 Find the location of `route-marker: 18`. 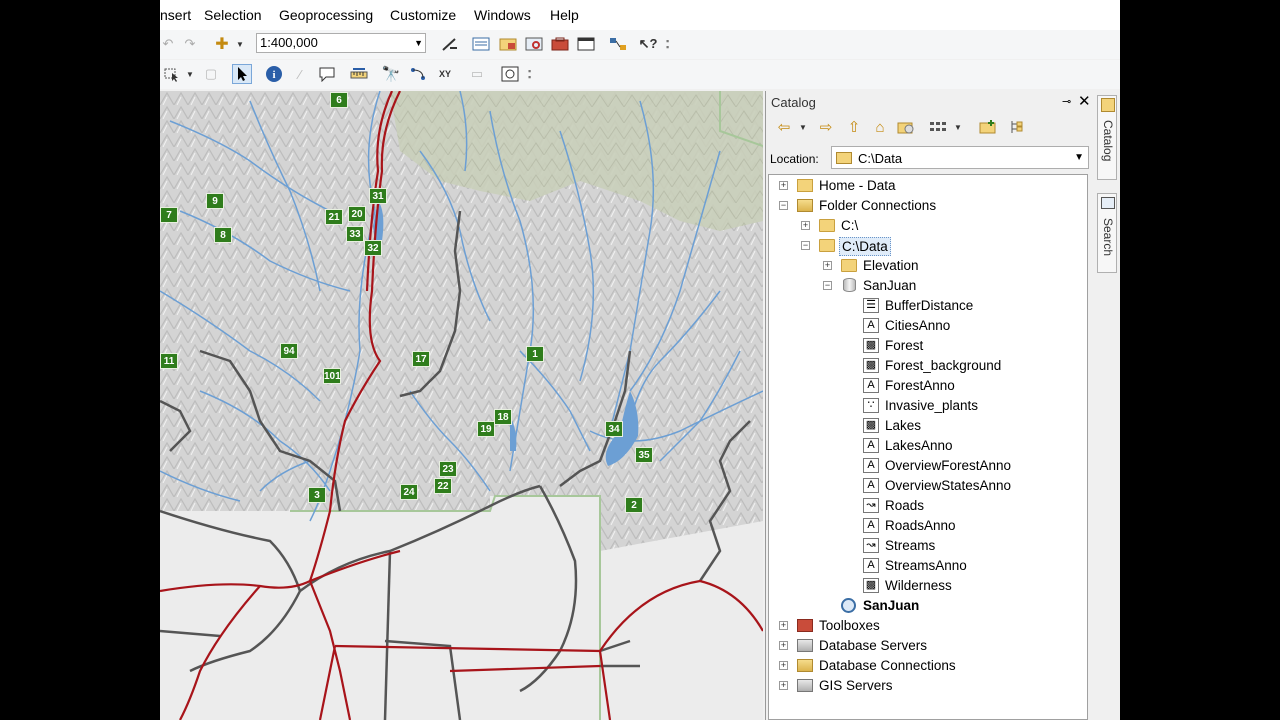

route-marker: 18 is located at coordinates (503, 417).